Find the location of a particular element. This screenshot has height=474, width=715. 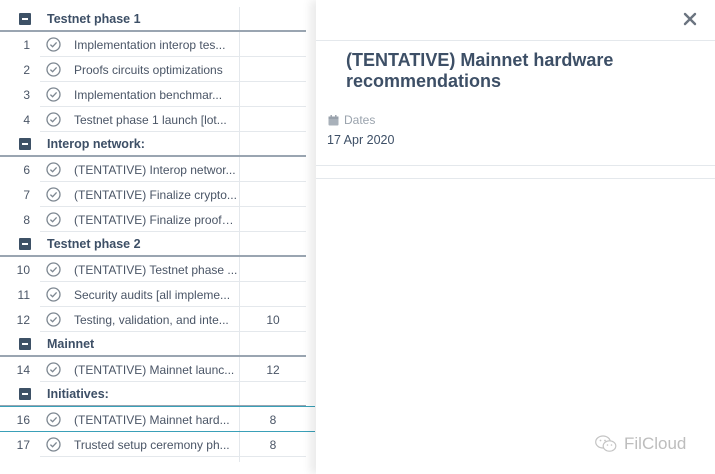

task-row-selected: 16 (TENTATIVE) Mainnet hard... 8 is located at coordinates (153, 419).